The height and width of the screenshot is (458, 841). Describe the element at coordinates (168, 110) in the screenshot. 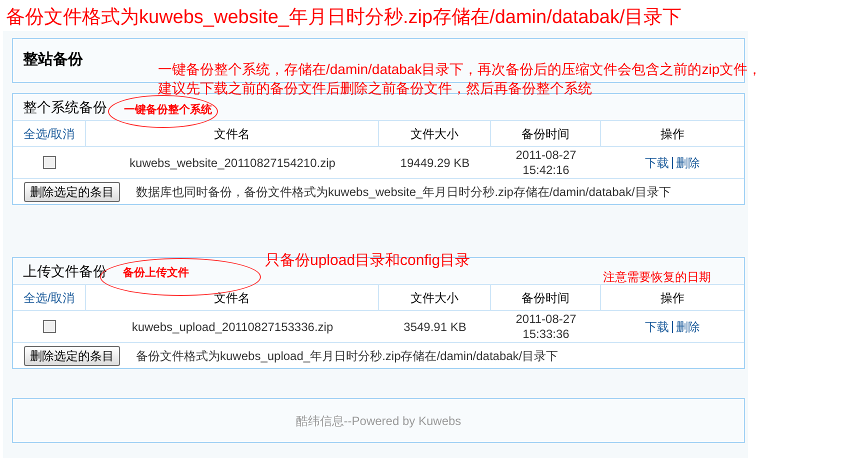

I see `annotation-label: 一键备份整个系统` at that location.